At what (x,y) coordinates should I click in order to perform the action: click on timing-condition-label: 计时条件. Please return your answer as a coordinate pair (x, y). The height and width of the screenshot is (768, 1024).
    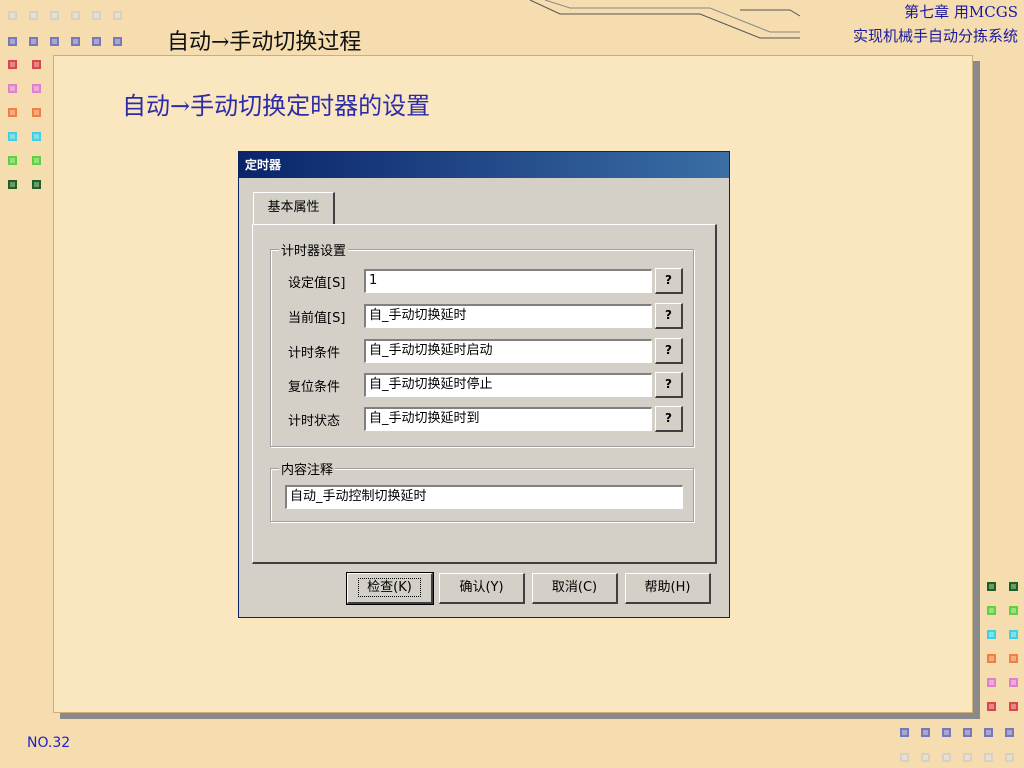
    Looking at the image, I should click on (314, 353).